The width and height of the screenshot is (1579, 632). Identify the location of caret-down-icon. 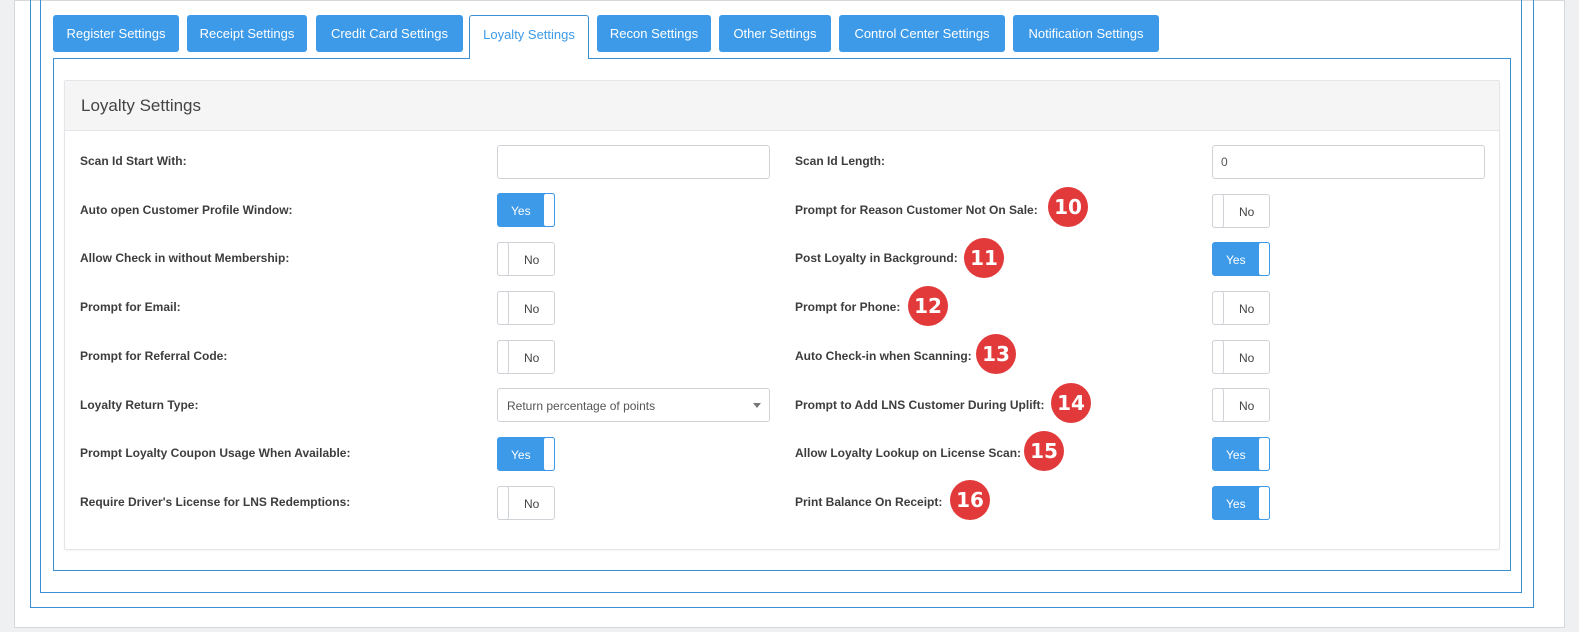
(757, 405).